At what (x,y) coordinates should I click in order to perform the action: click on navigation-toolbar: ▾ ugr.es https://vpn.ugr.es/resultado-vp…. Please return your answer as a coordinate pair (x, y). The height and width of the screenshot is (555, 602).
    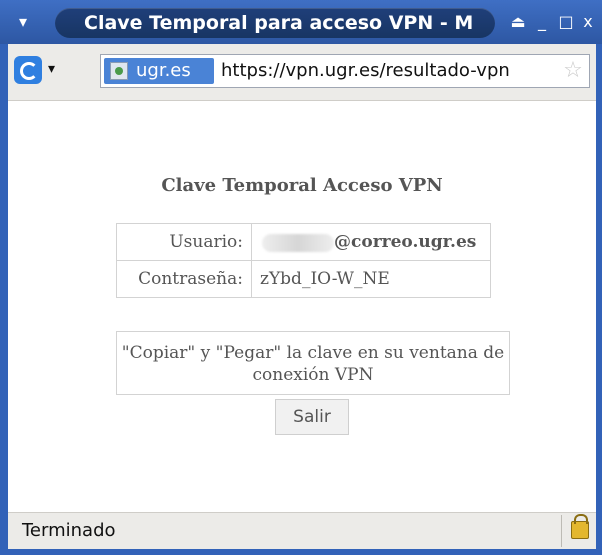
    Looking at the image, I should click on (302, 72).